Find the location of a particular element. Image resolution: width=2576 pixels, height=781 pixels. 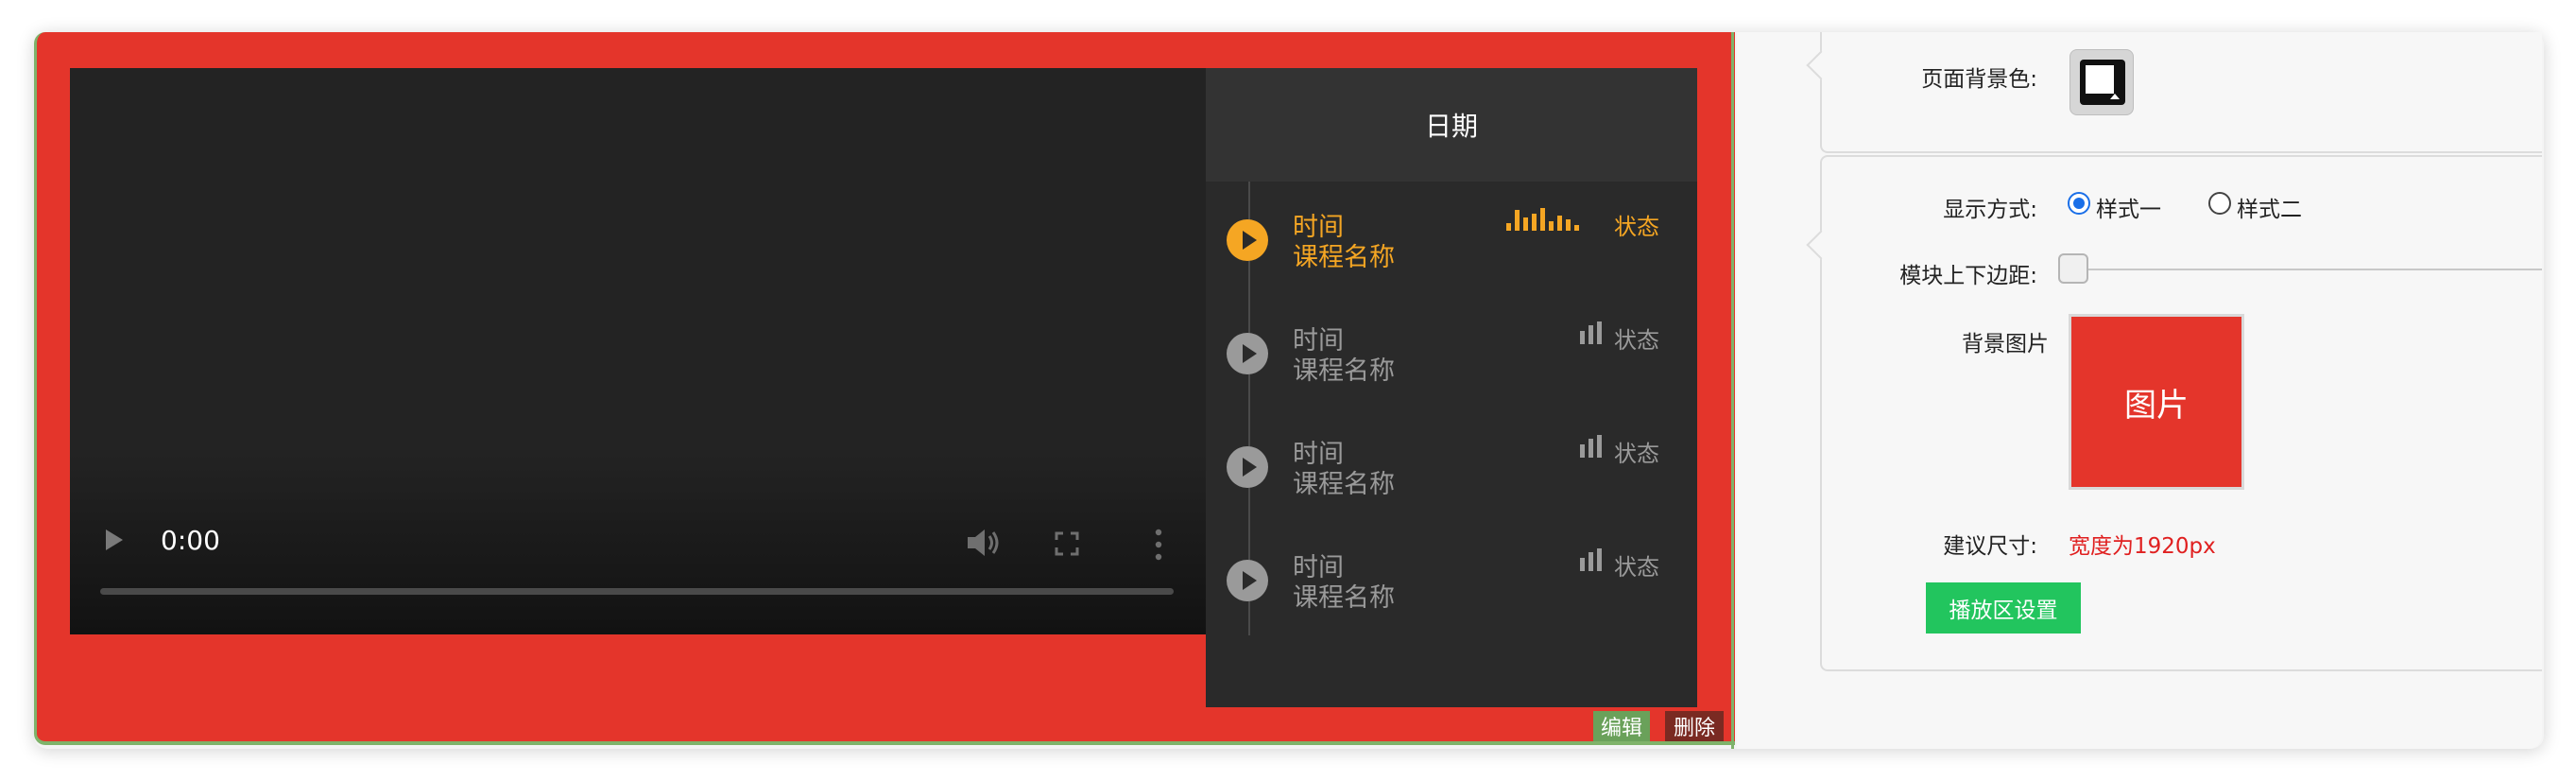

page-bg-color-label: 页面背景色: is located at coordinates (1979, 79).